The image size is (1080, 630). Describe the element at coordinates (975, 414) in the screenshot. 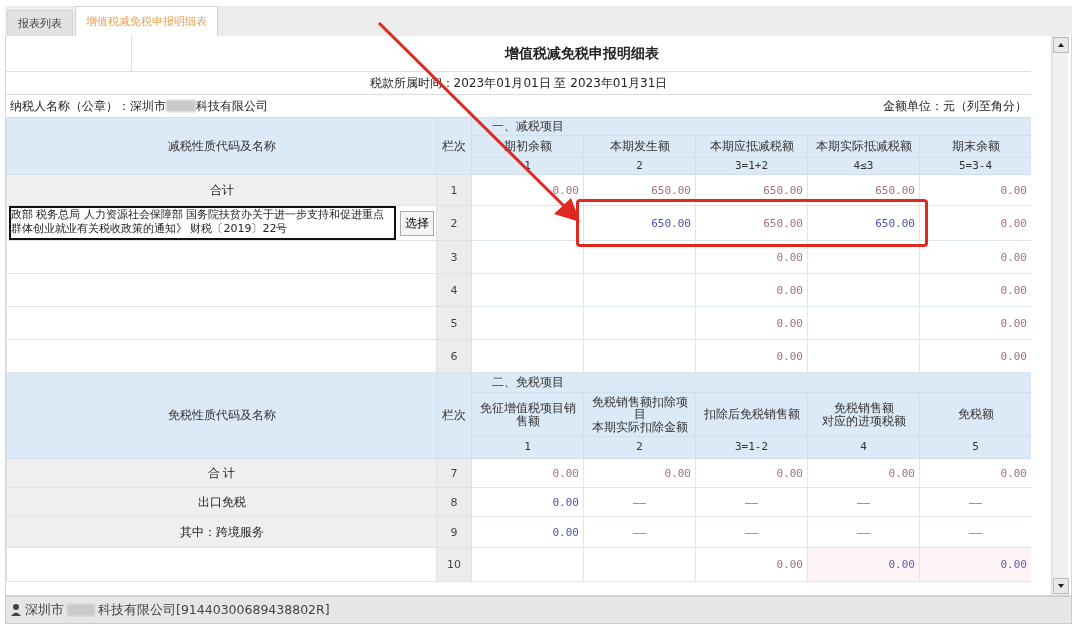

I see `column-header: 免税额` at that location.